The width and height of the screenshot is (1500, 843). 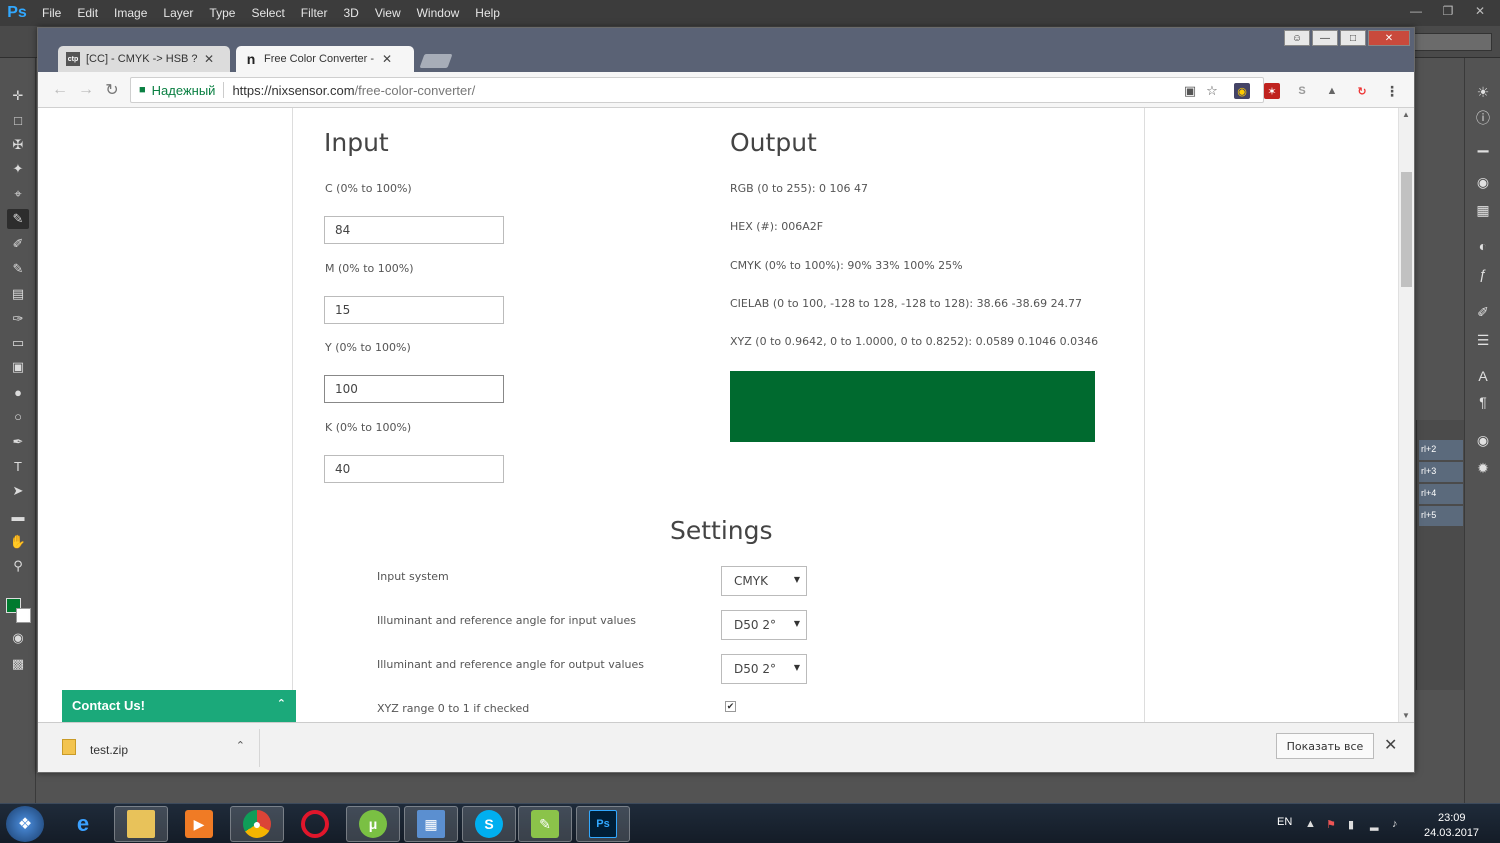 I want to click on c-input: 84, so click(x=414, y=230).